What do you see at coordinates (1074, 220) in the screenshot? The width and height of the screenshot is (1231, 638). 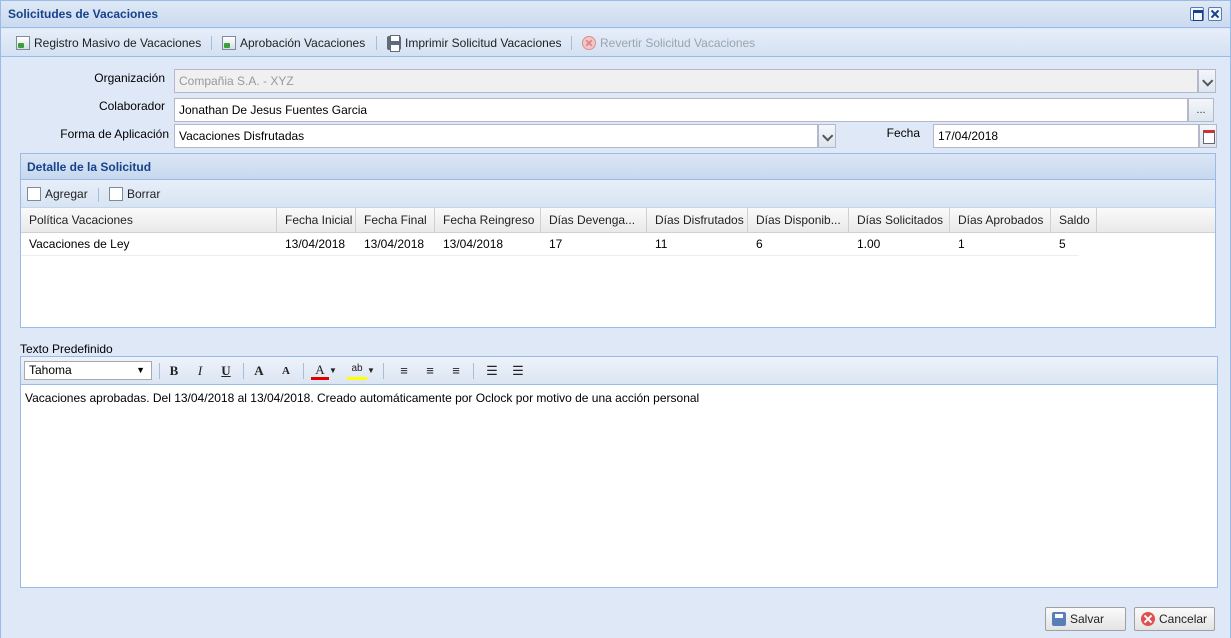 I see `column-header: Saldo` at bounding box center [1074, 220].